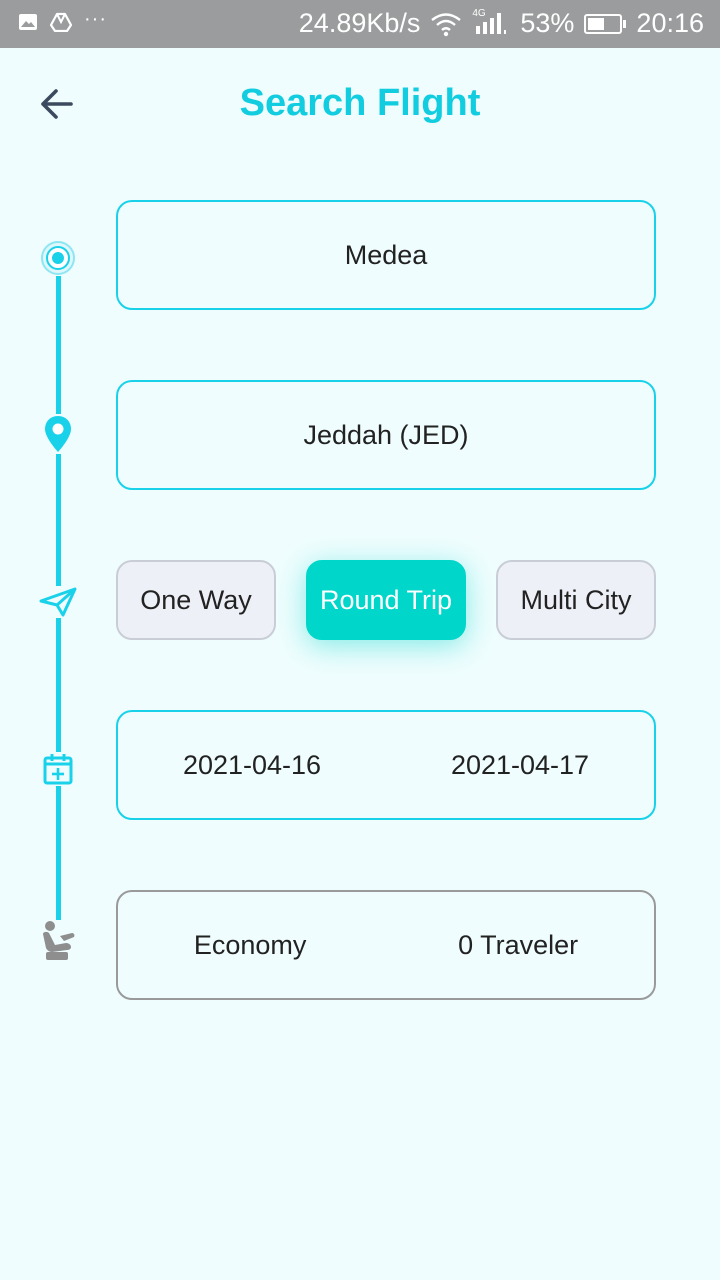 This screenshot has width=720, height=1280. What do you see at coordinates (518, 945) in the screenshot?
I see `traveler-count: 0 Traveler` at bounding box center [518, 945].